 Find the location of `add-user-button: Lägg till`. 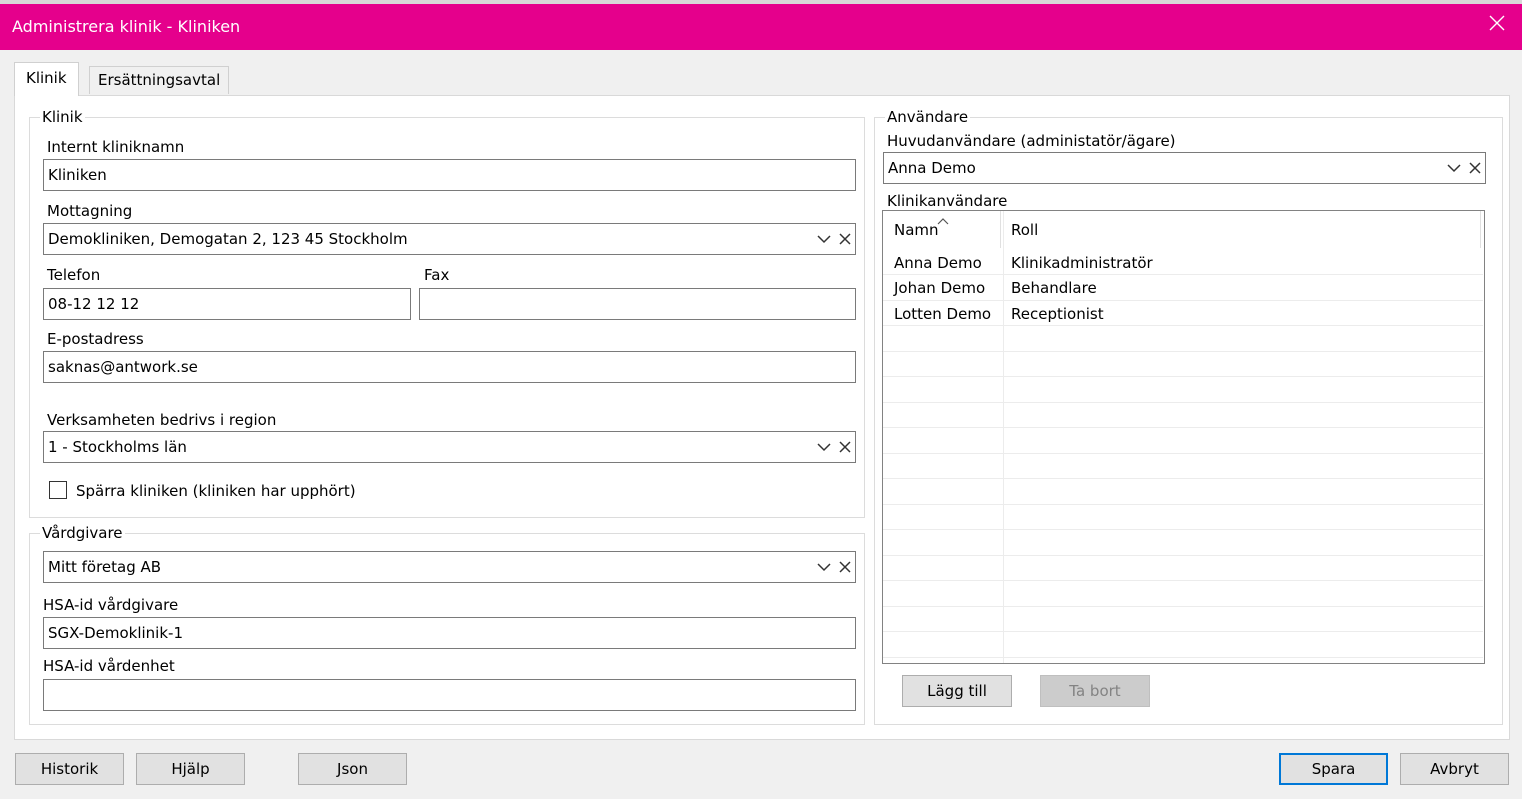

add-user-button: Lägg till is located at coordinates (957, 691).